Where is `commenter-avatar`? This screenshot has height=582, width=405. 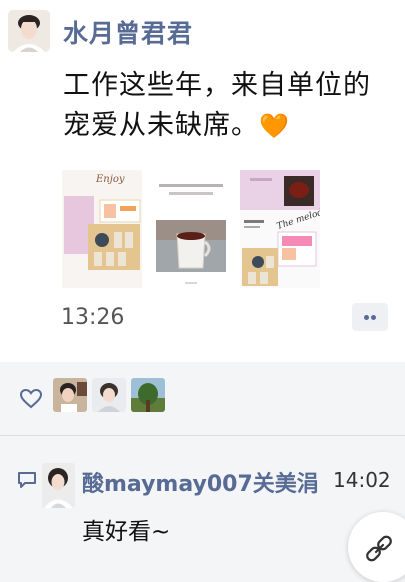 commenter-avatar is located at coordinates (58, 485).